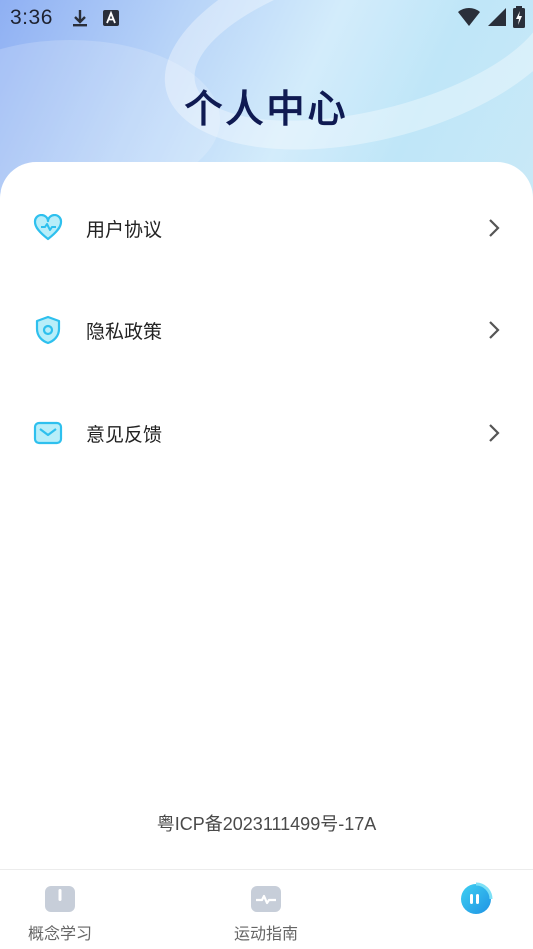 The width and height of the screenshot is (533, 949). I want to click on status-indicators, so click(491, 17).